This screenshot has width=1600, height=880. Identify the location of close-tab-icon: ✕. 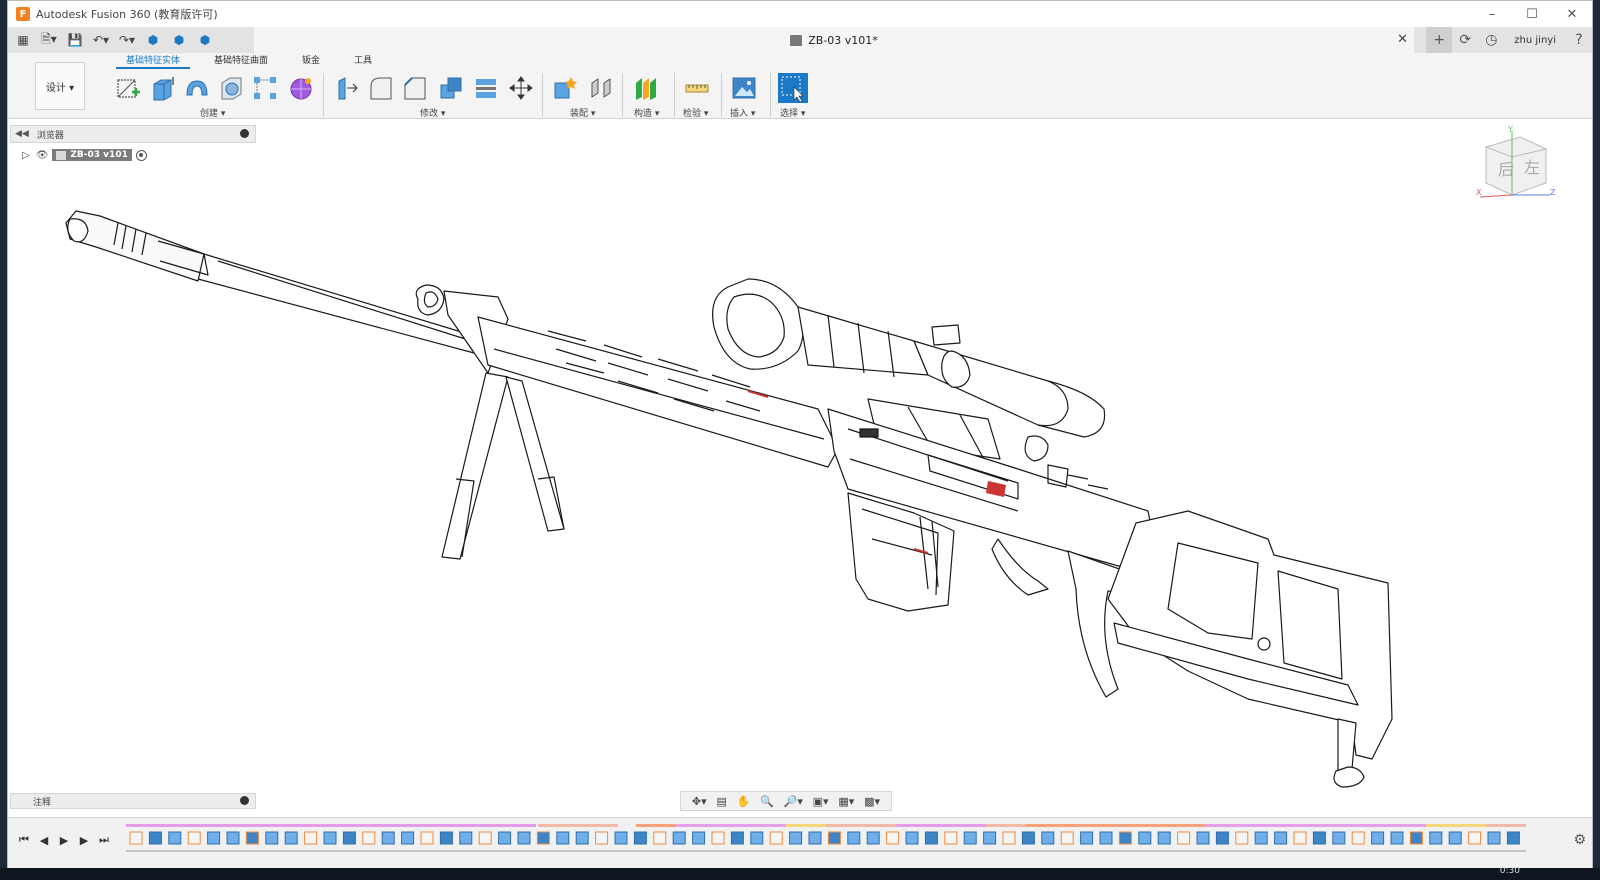
(1402, 39).